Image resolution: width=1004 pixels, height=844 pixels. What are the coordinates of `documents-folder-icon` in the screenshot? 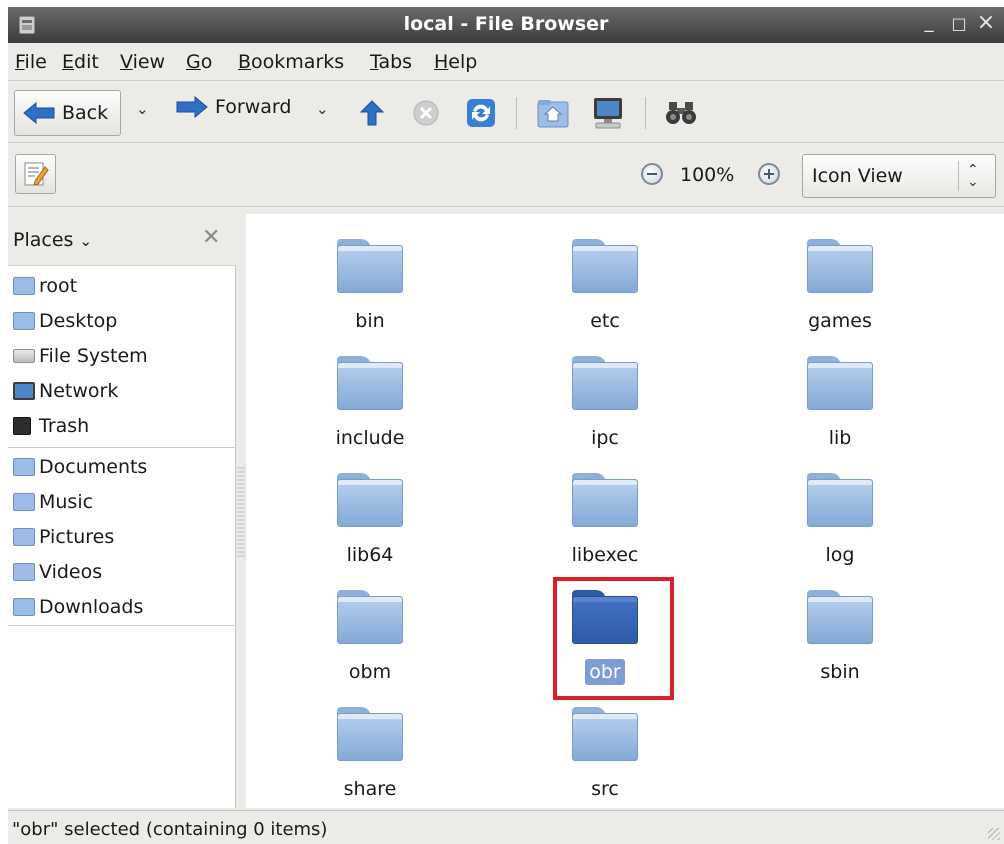 It's located at (24, 467).